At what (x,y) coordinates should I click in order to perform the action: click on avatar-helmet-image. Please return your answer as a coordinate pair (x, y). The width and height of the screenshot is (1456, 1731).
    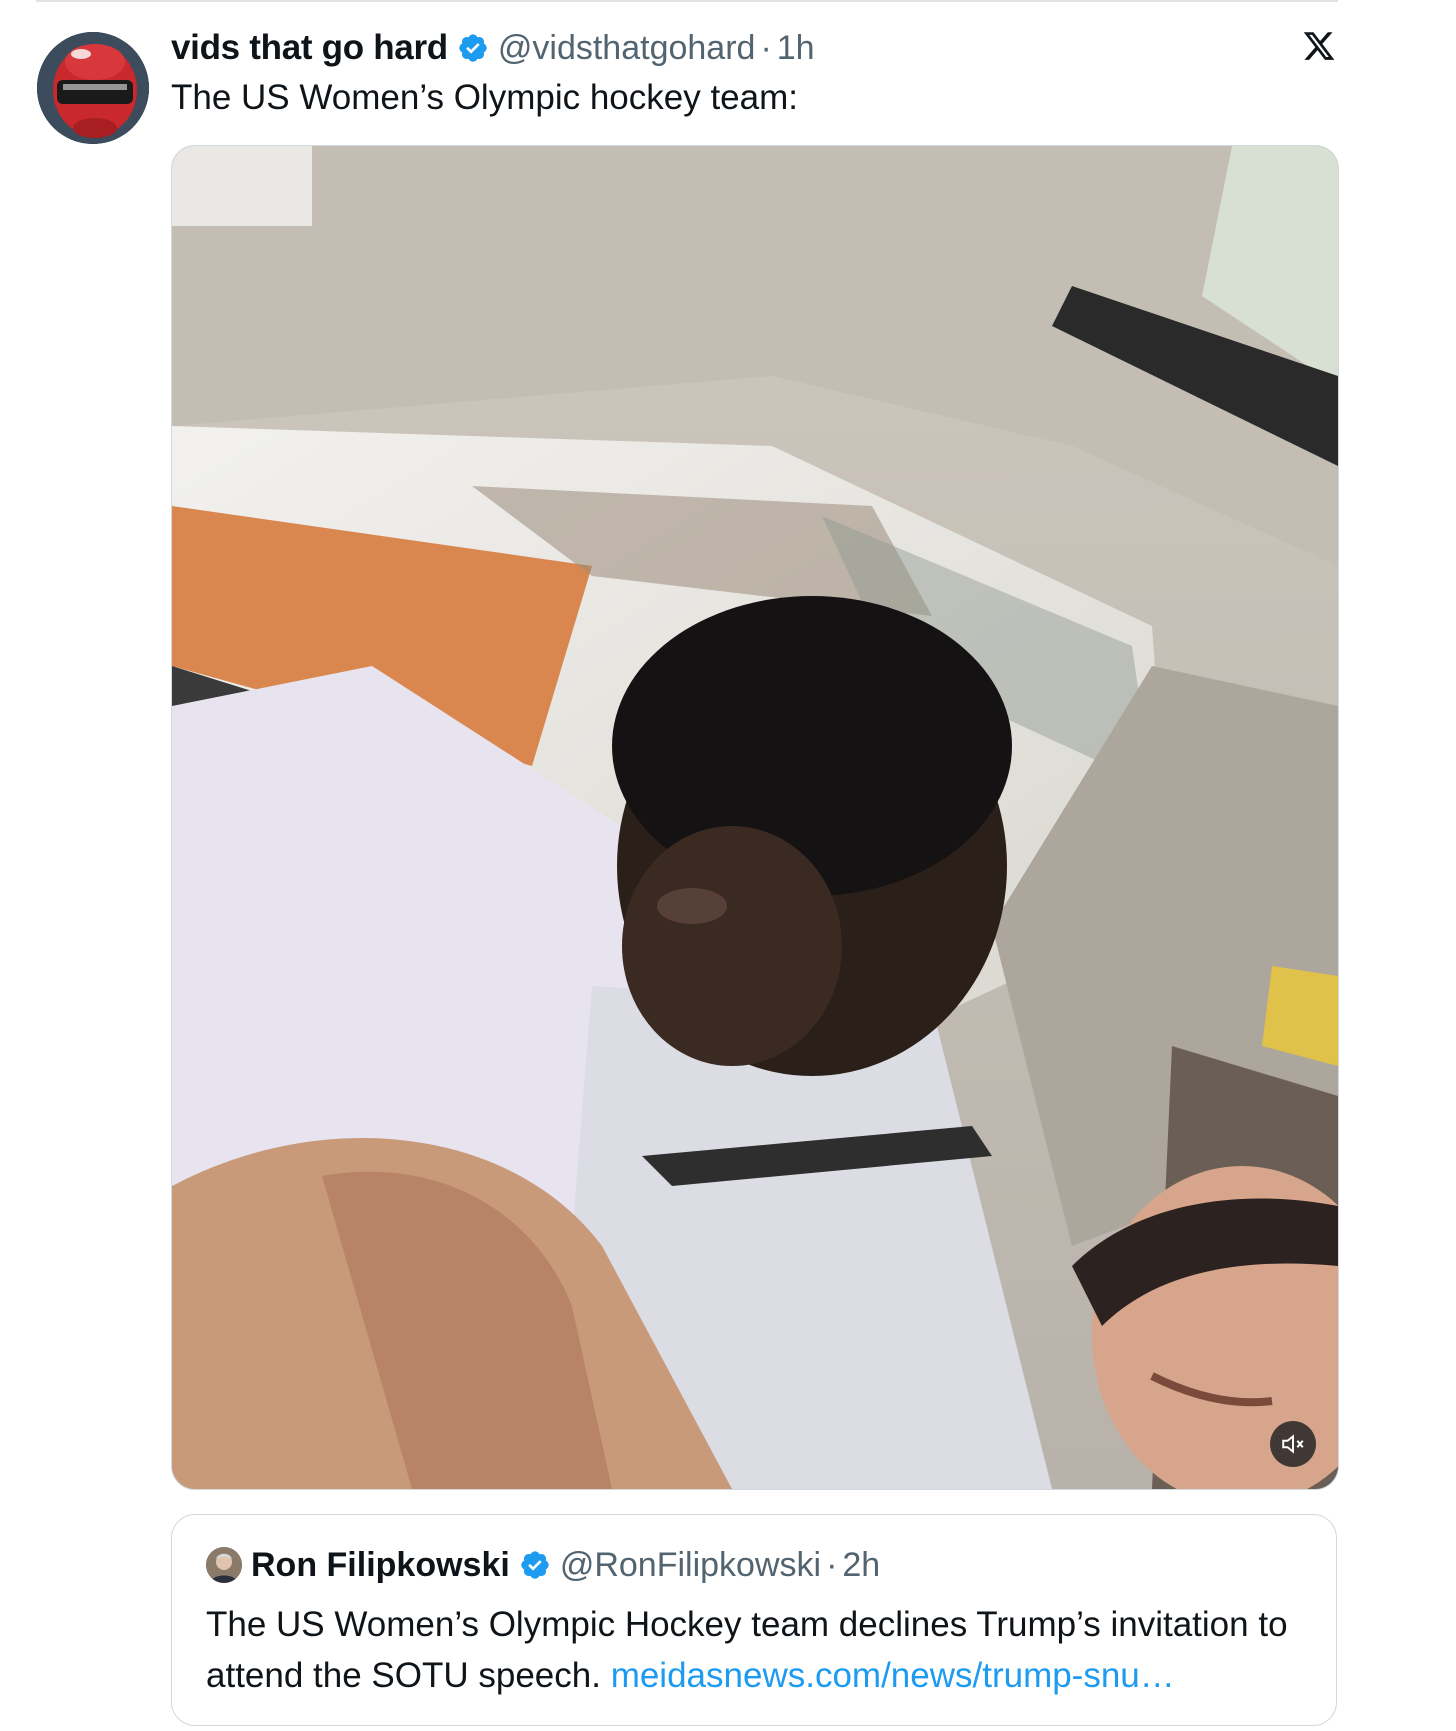
    Looking at the image, I should click on (93, 88).